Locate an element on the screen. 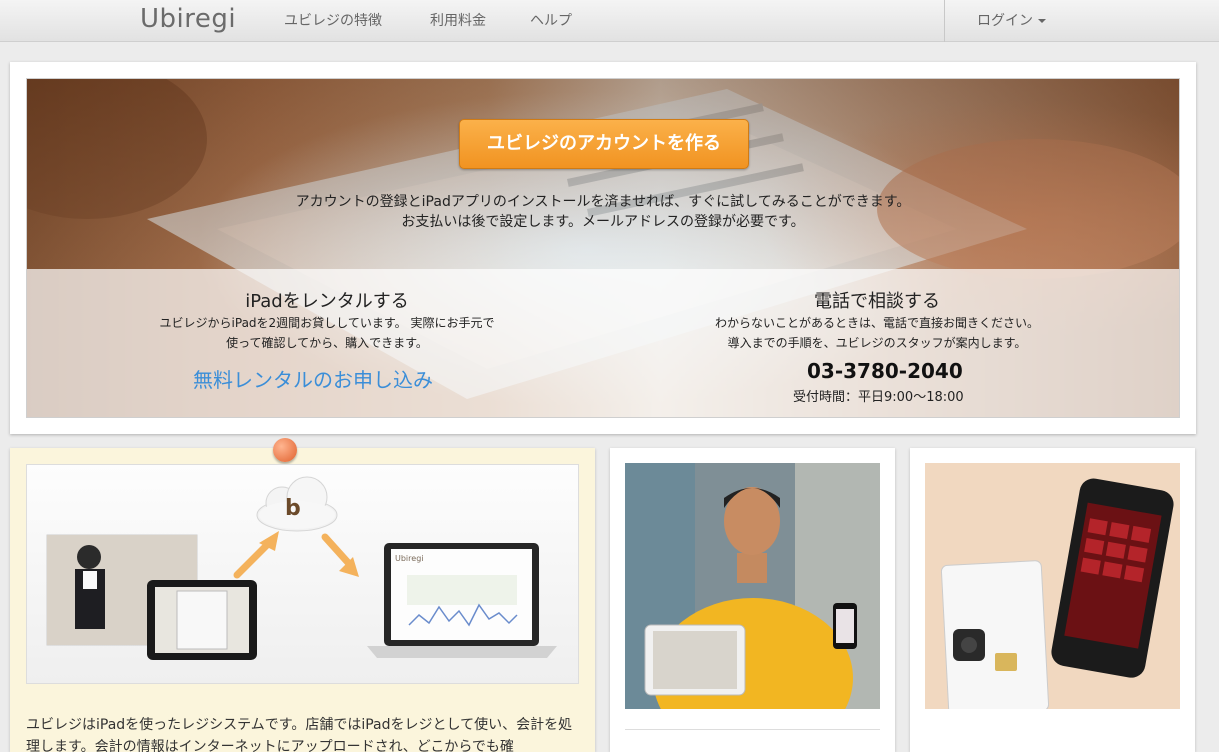 This screenshot has height=752, width=1219. phone-hours: 受付時間：平日9:00〜18:00 is located at coordinates (878, 397).